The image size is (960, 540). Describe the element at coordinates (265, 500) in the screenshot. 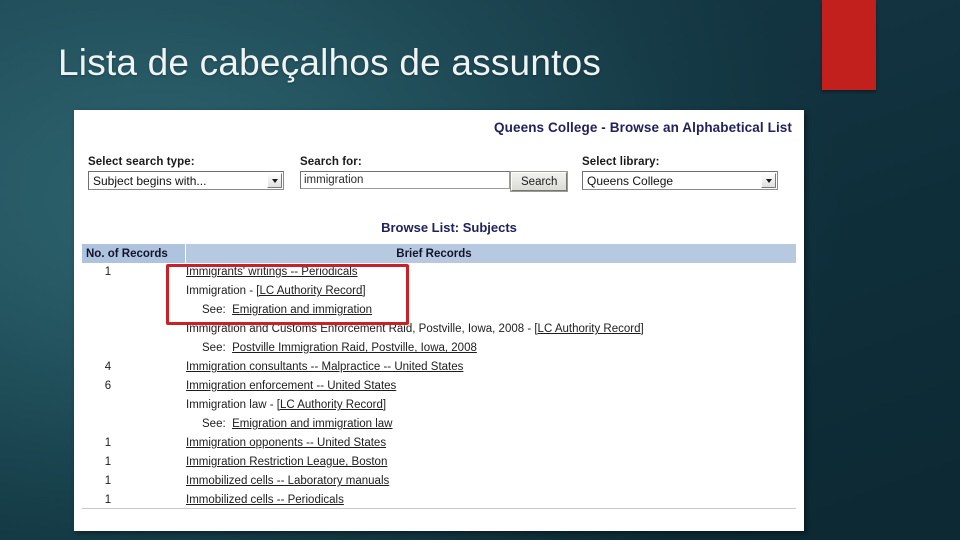

I see `subject-link: Immobilized cells -- Periodicals` at that location.